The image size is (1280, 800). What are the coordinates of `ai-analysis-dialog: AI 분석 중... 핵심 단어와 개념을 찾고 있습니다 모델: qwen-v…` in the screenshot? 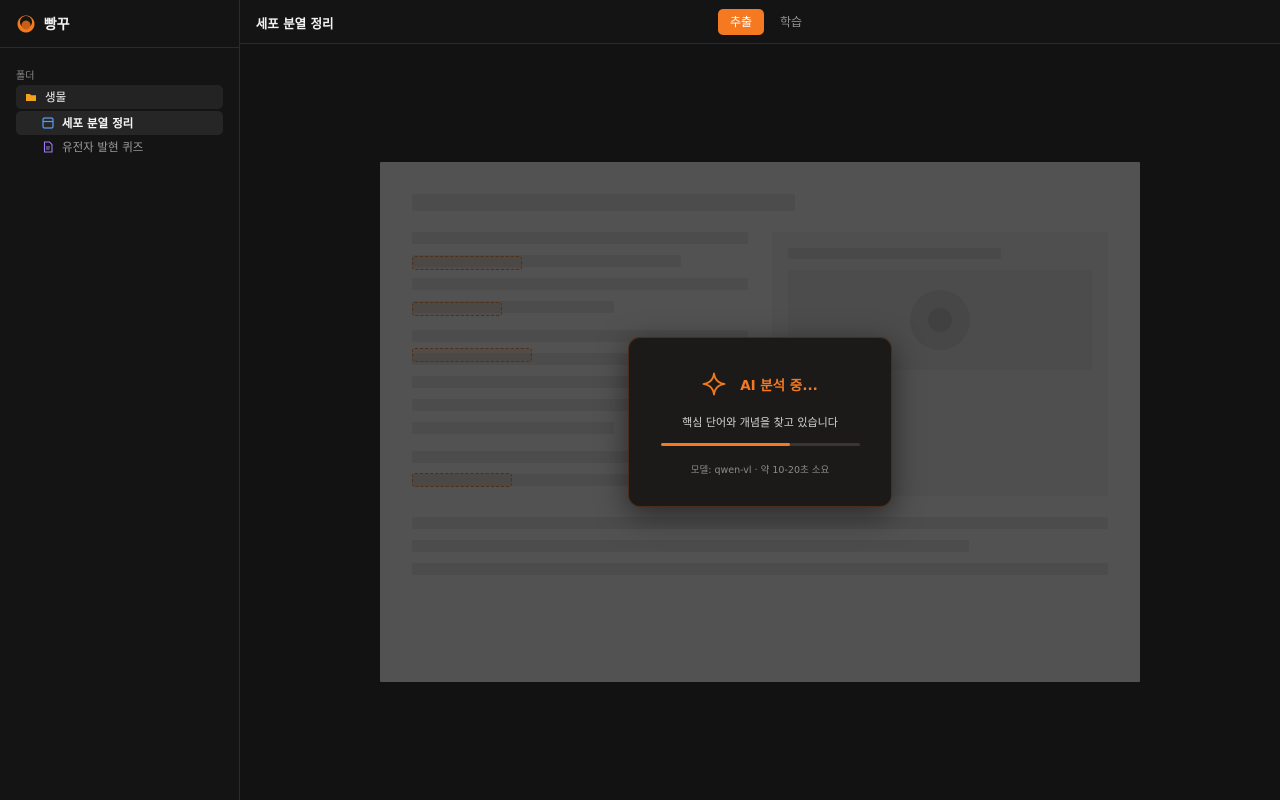 It's located at (760, 422).